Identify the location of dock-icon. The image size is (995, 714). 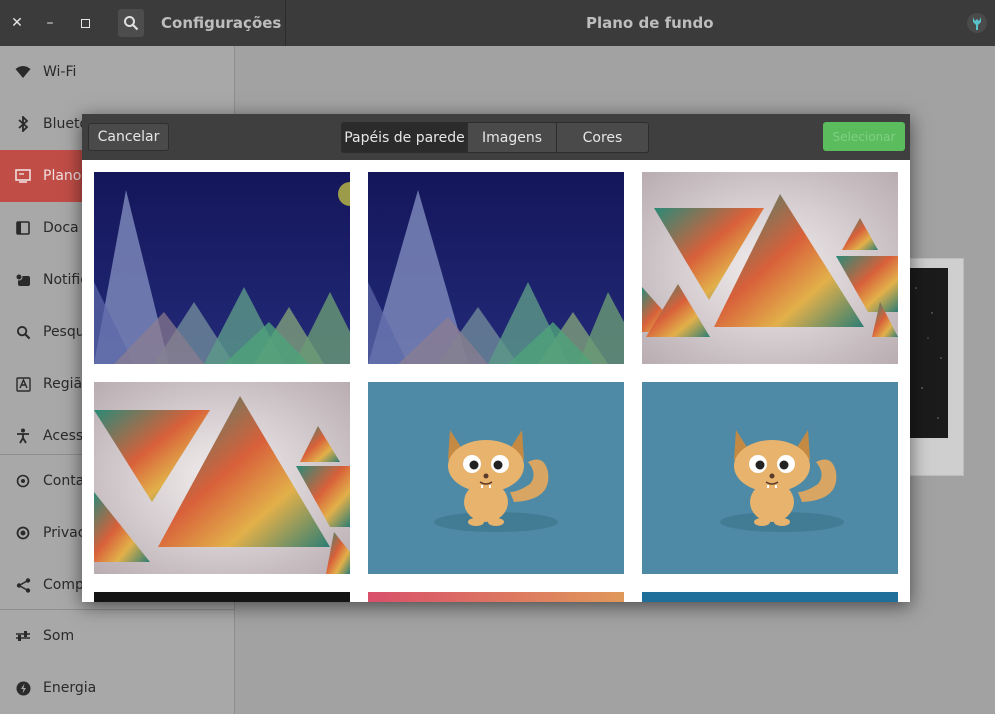
(23, 228).